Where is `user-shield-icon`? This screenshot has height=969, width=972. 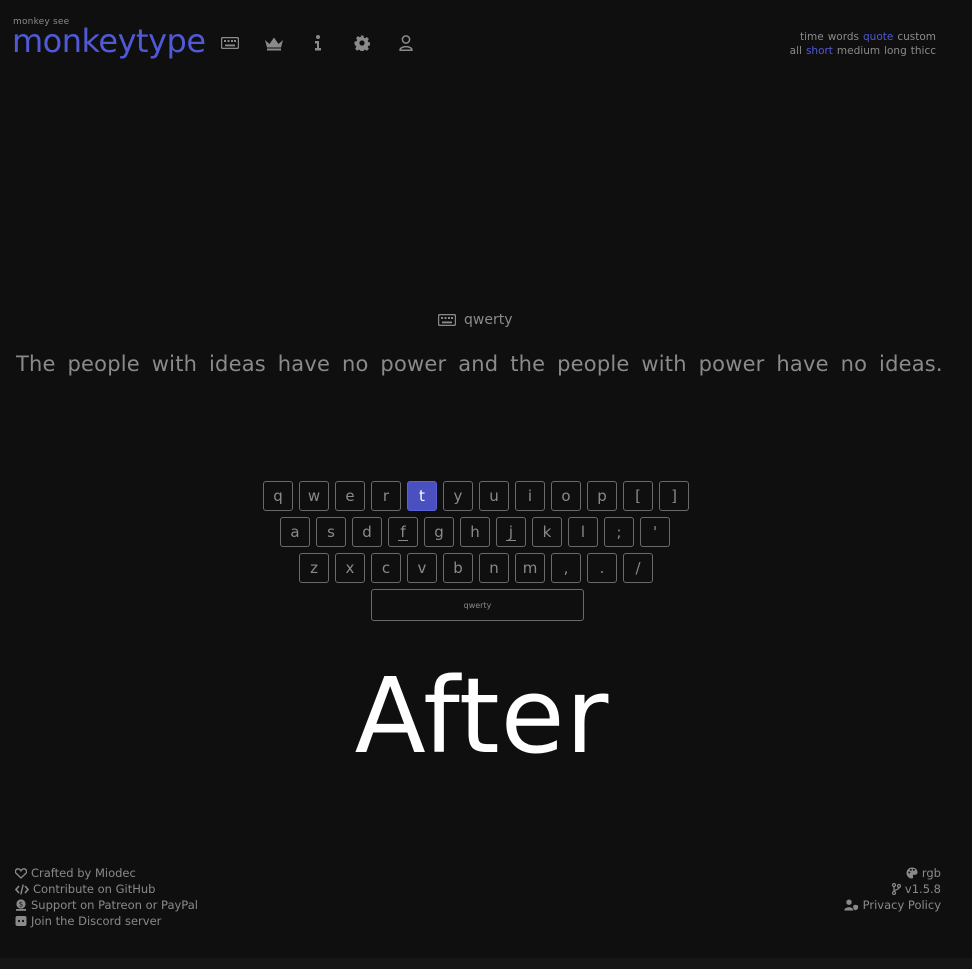 user-shield-icon is located at coordinates (851, 905).